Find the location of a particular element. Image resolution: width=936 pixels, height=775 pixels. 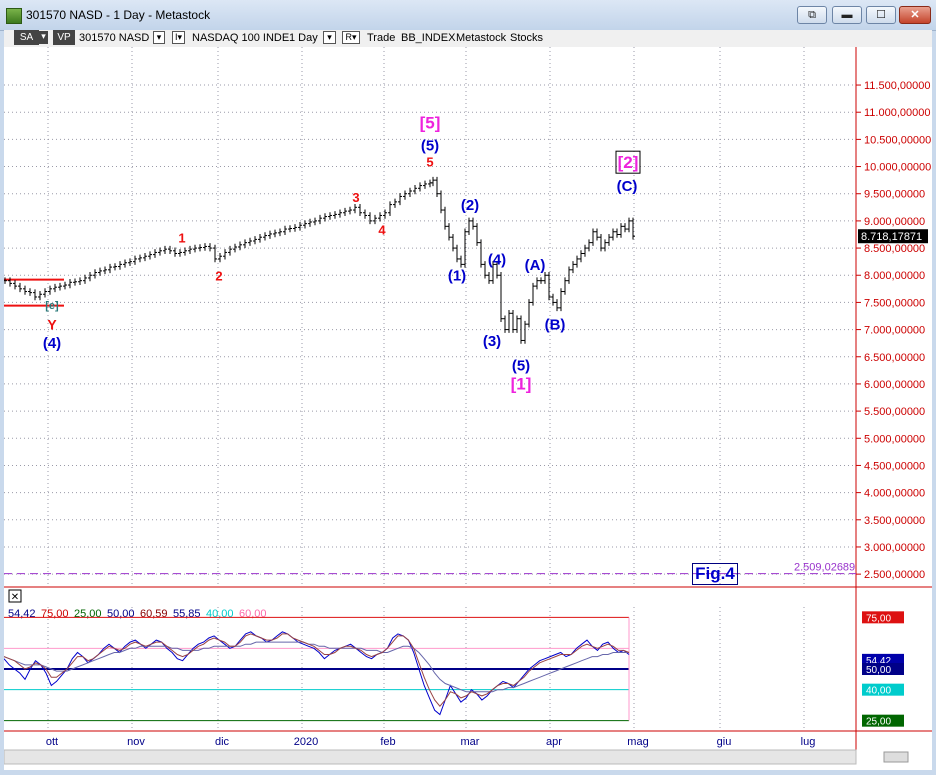

last-price-label: 8.718,17871 is located at coordinates (891, 237).